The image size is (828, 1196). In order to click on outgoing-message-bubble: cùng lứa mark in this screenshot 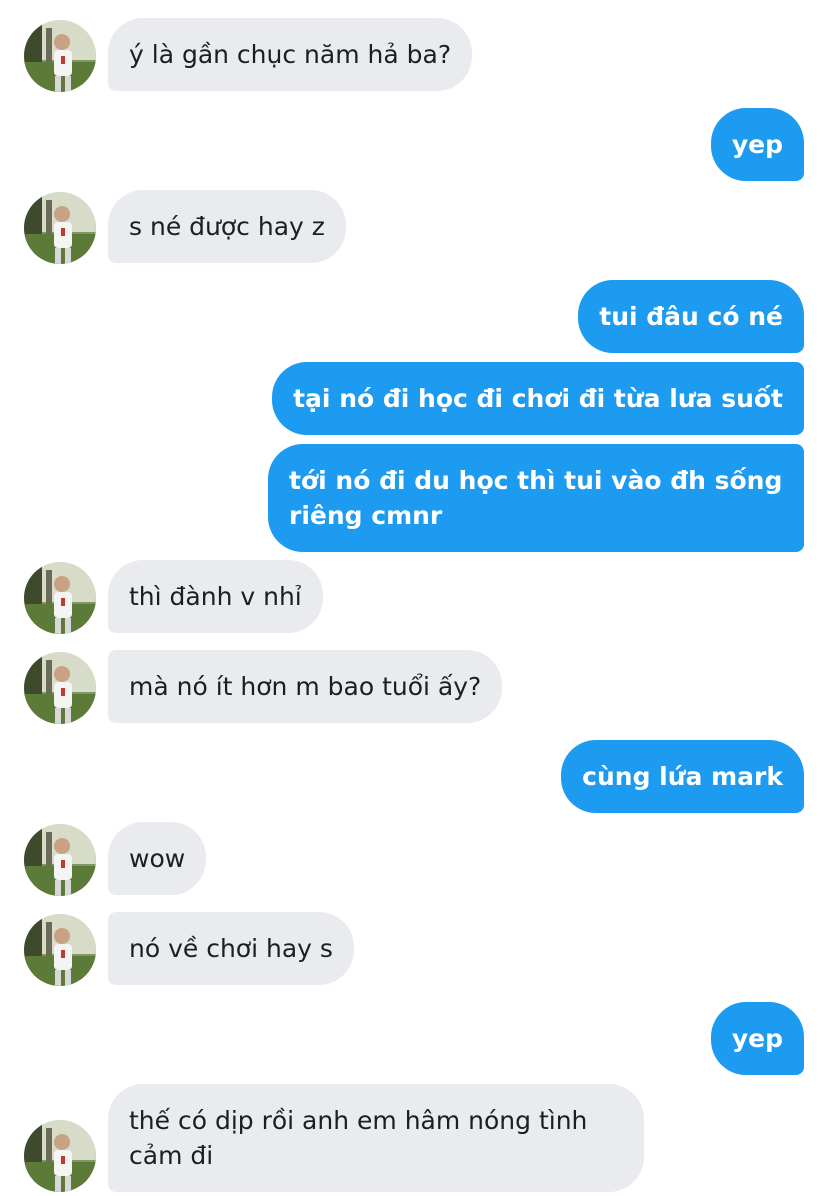, I will do `click(682, 776)`.